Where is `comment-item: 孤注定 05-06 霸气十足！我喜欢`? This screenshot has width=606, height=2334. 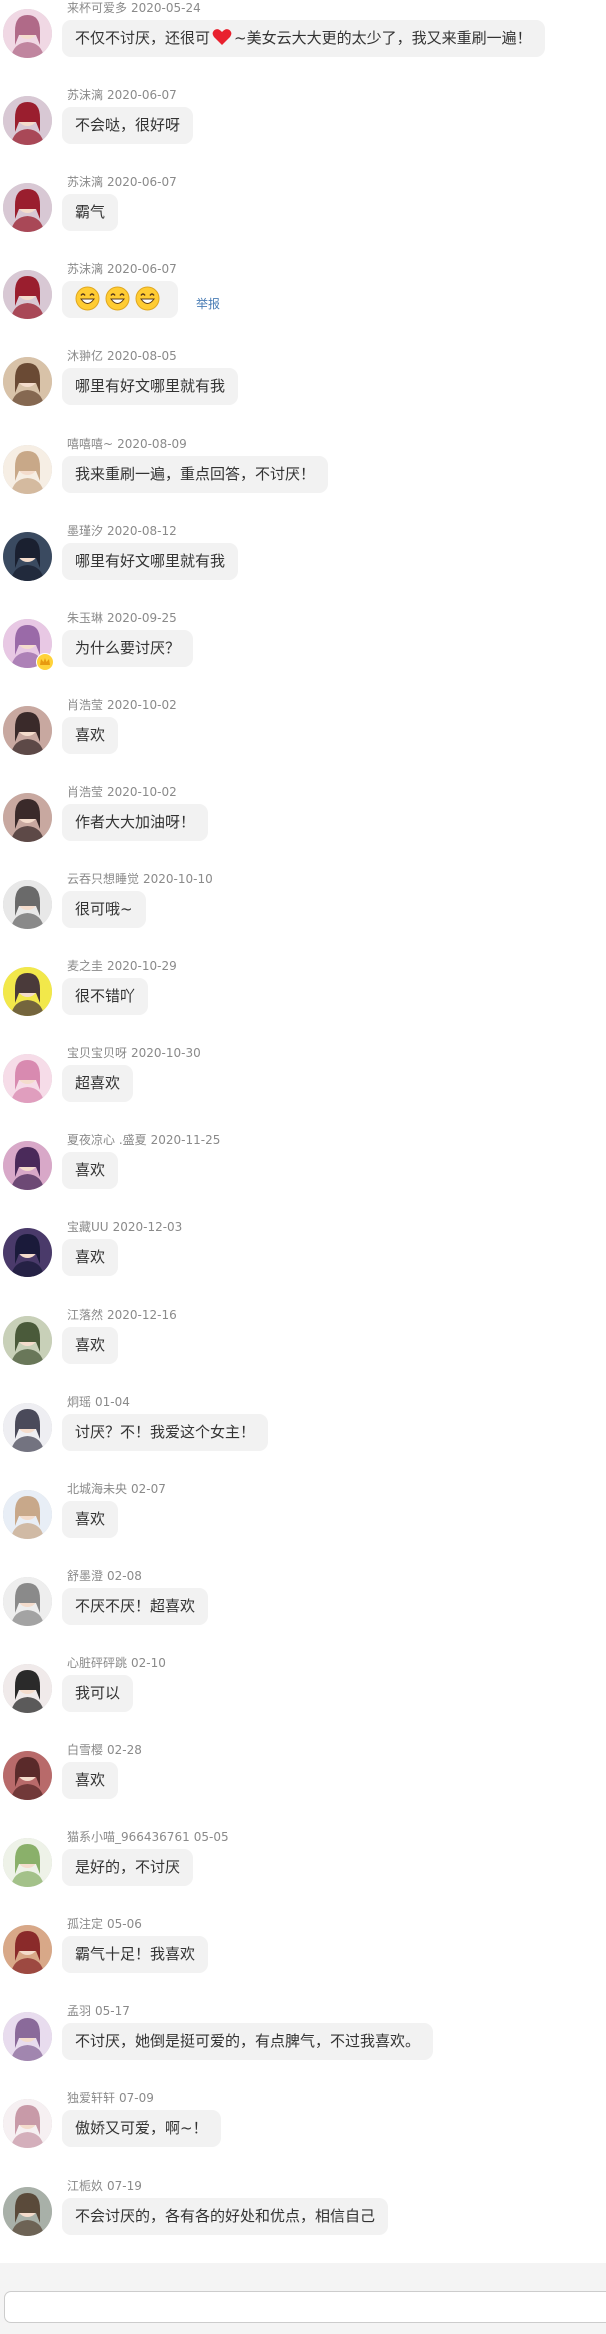
comment-item: 孤注定 05-06 霸气十足！我喜欢 is located at coordinates (303, 1959).